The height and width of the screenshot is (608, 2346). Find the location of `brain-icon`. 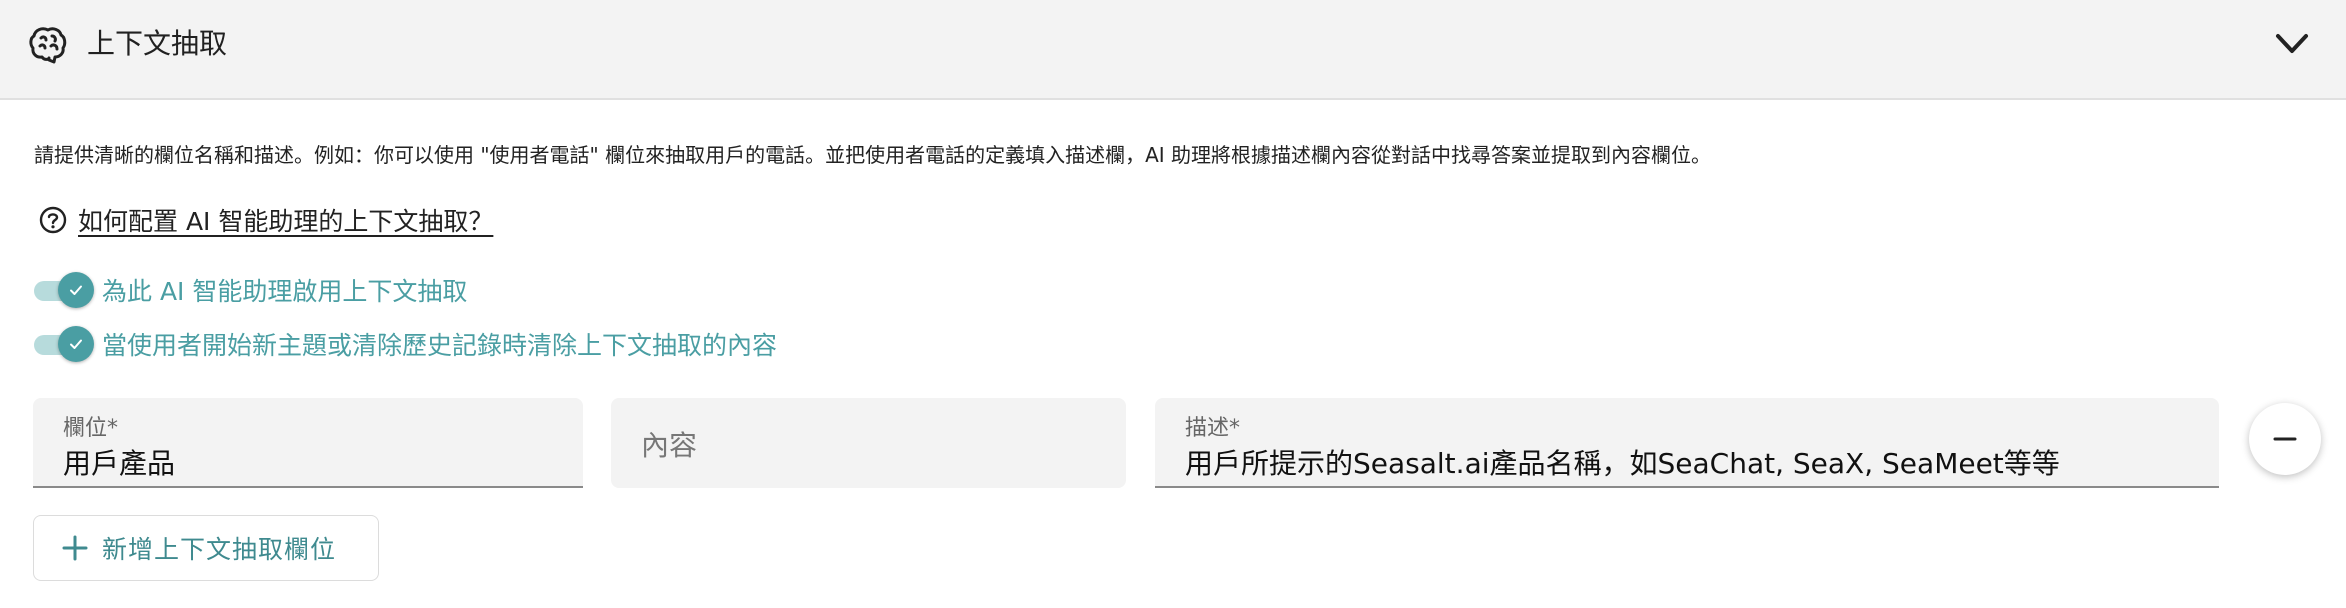

brain-icon is located at coordinates (48, 45).